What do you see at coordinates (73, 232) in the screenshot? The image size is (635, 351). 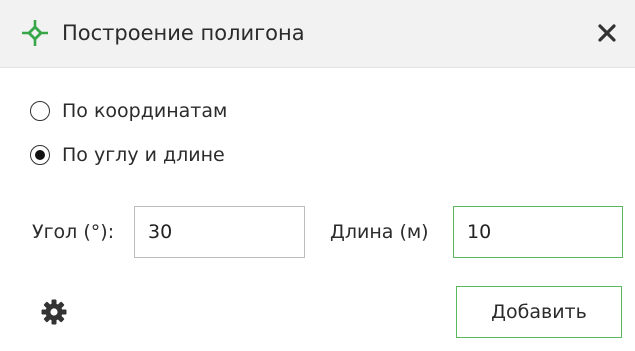 I see `angle-label: Угол (°):` at bounding box center [73, 232].